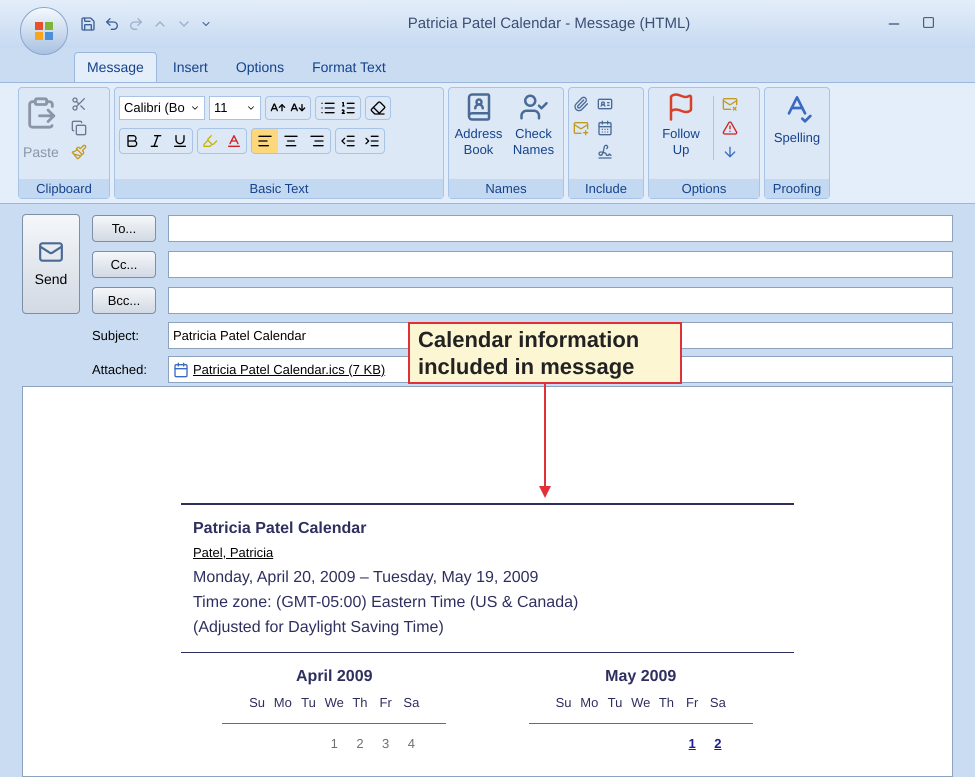  Describe the element at coordinates (605, 152) in the screenshot. I see `signature-icon` at that location.